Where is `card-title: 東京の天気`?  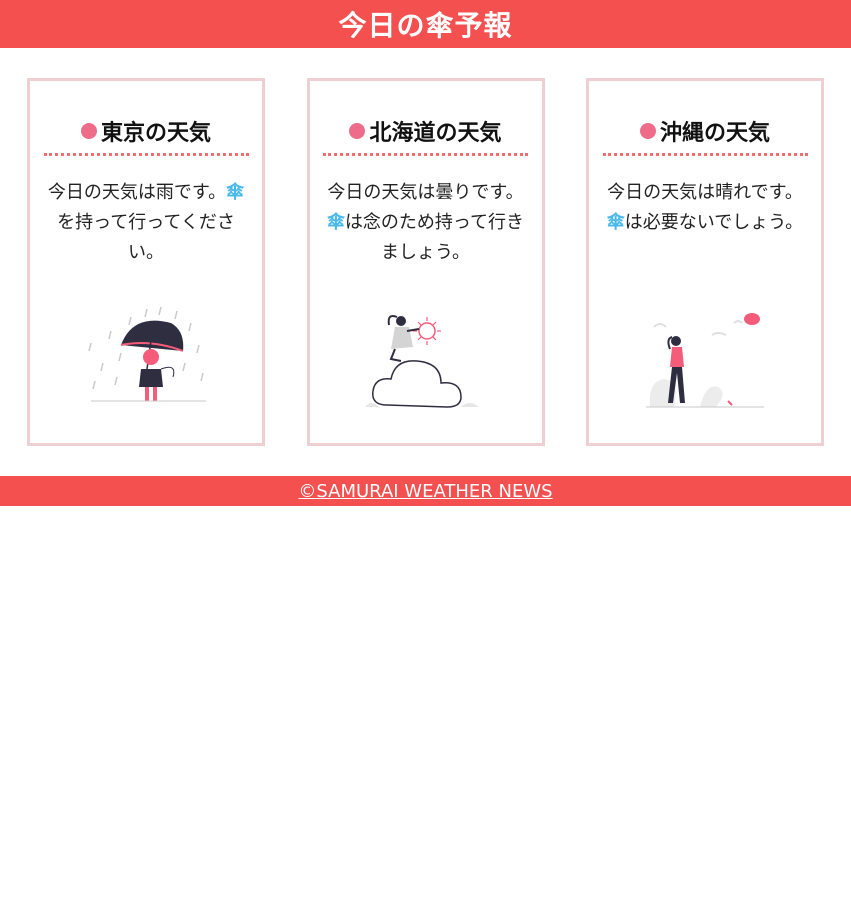 card-title: 東京の天気 is located at coordinates (146, 135).